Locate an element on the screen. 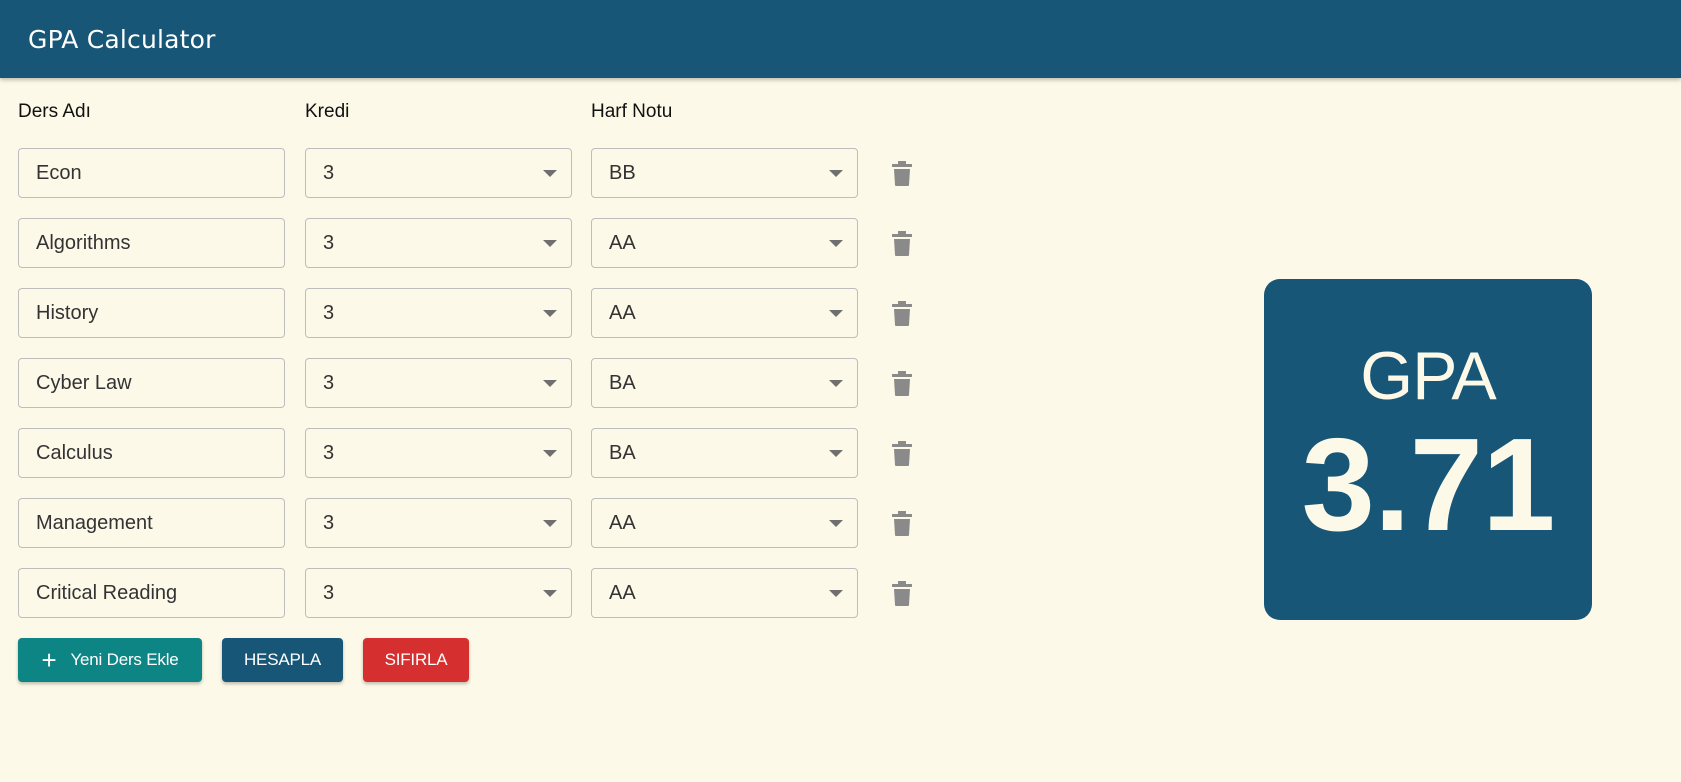 This screenshot has height=782, width=1681. course-row: Critical Reading 3 AA is located at coordinates (470, 593).